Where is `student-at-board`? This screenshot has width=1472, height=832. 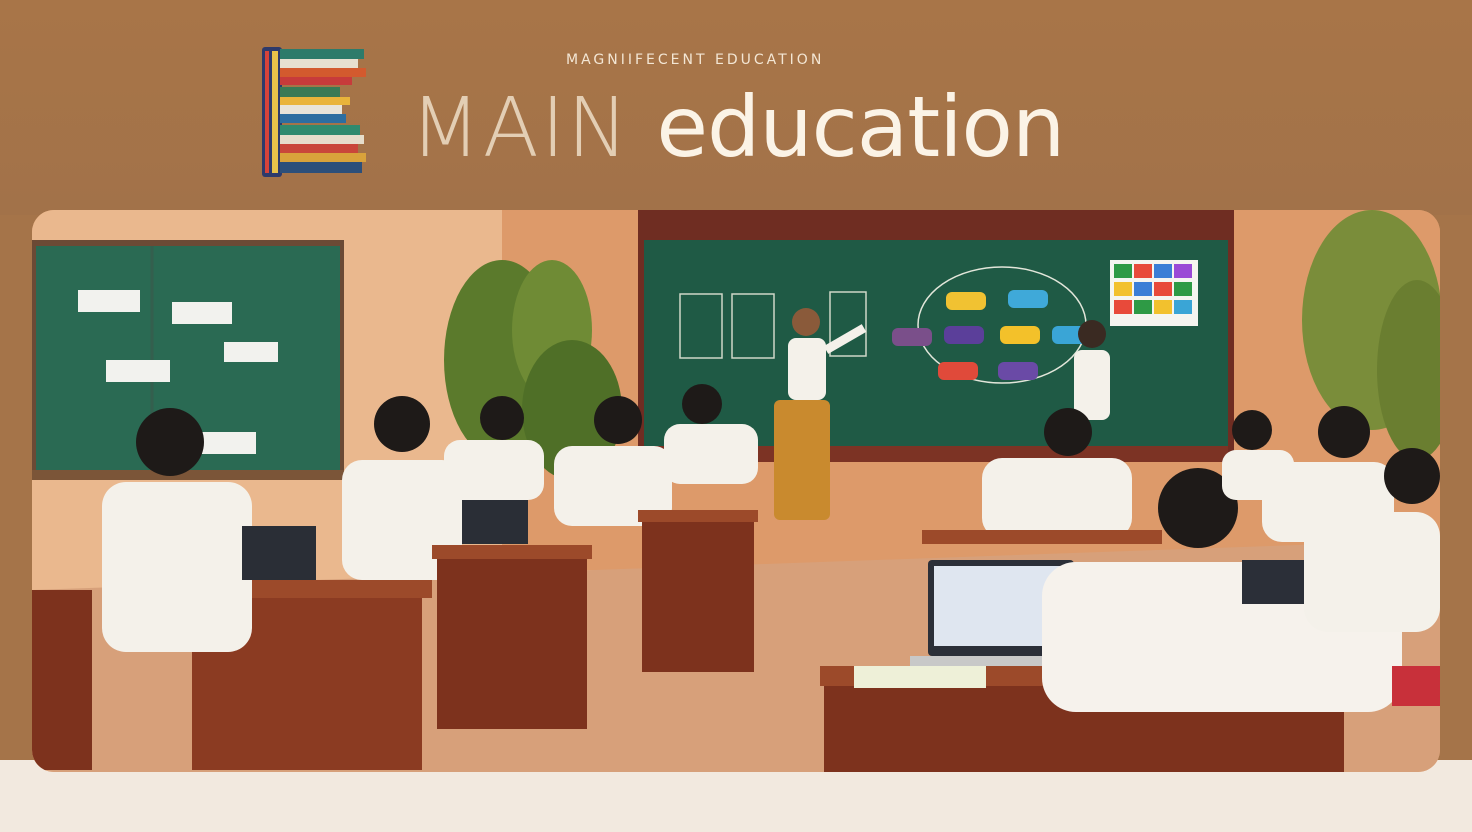 student-at-board is located at coordinates (1092, 370).